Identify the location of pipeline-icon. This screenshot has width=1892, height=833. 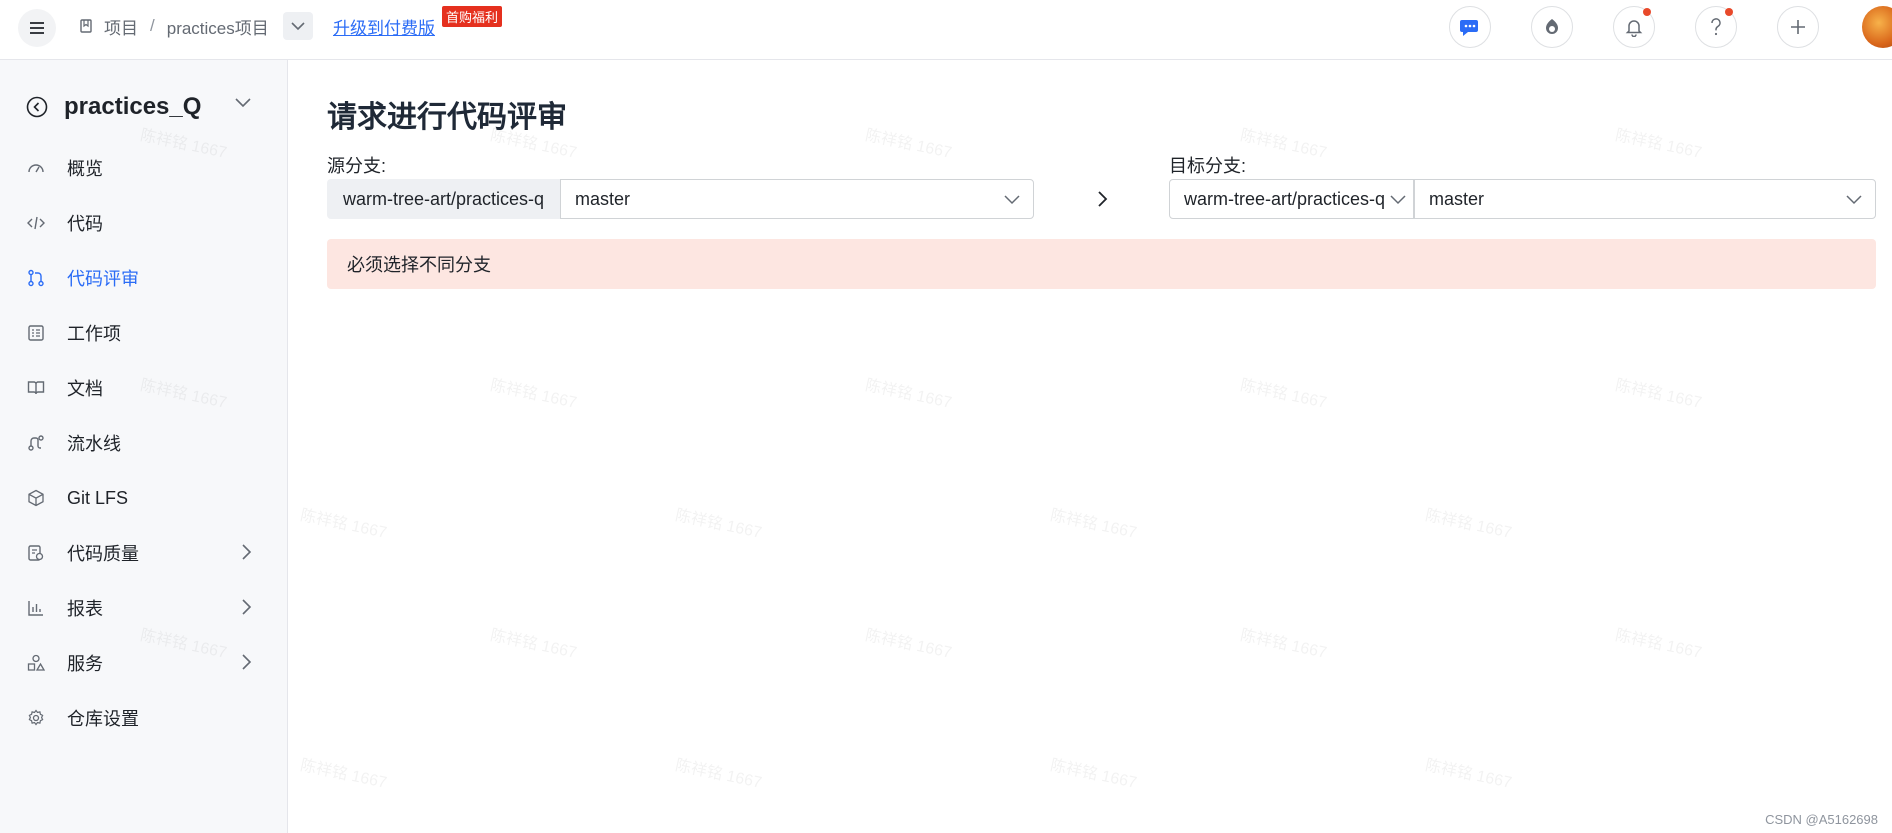
(36, 443).